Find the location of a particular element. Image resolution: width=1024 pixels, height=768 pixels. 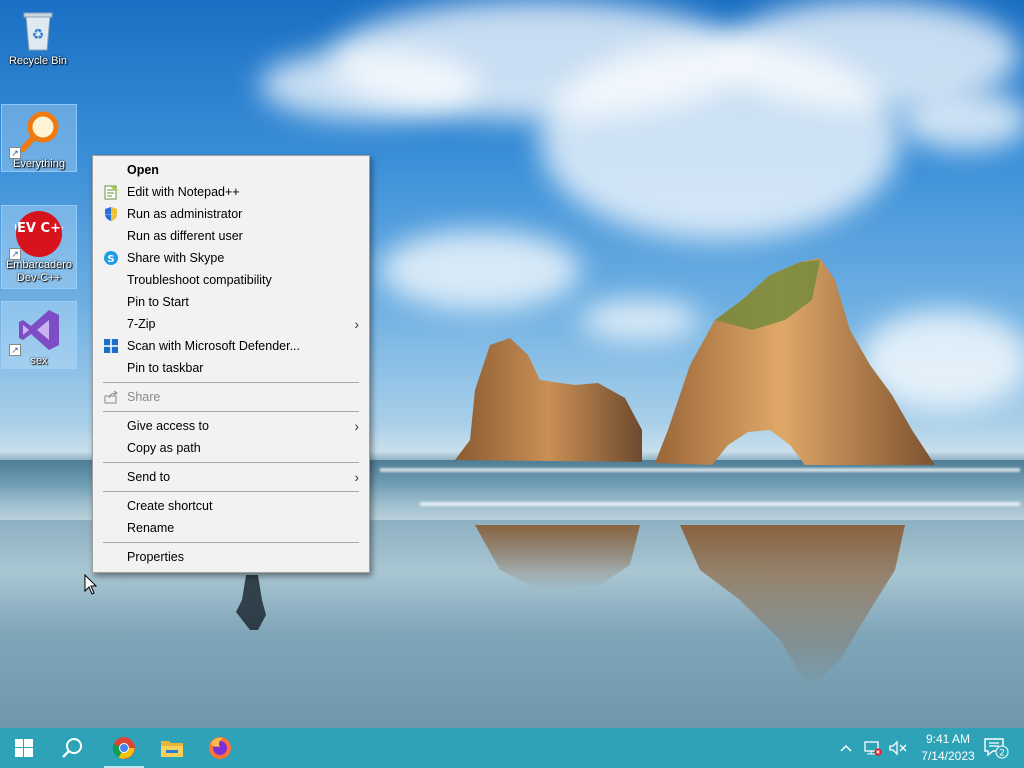

menu-item-label: Create shortcut is located at coordinates (170, 506).